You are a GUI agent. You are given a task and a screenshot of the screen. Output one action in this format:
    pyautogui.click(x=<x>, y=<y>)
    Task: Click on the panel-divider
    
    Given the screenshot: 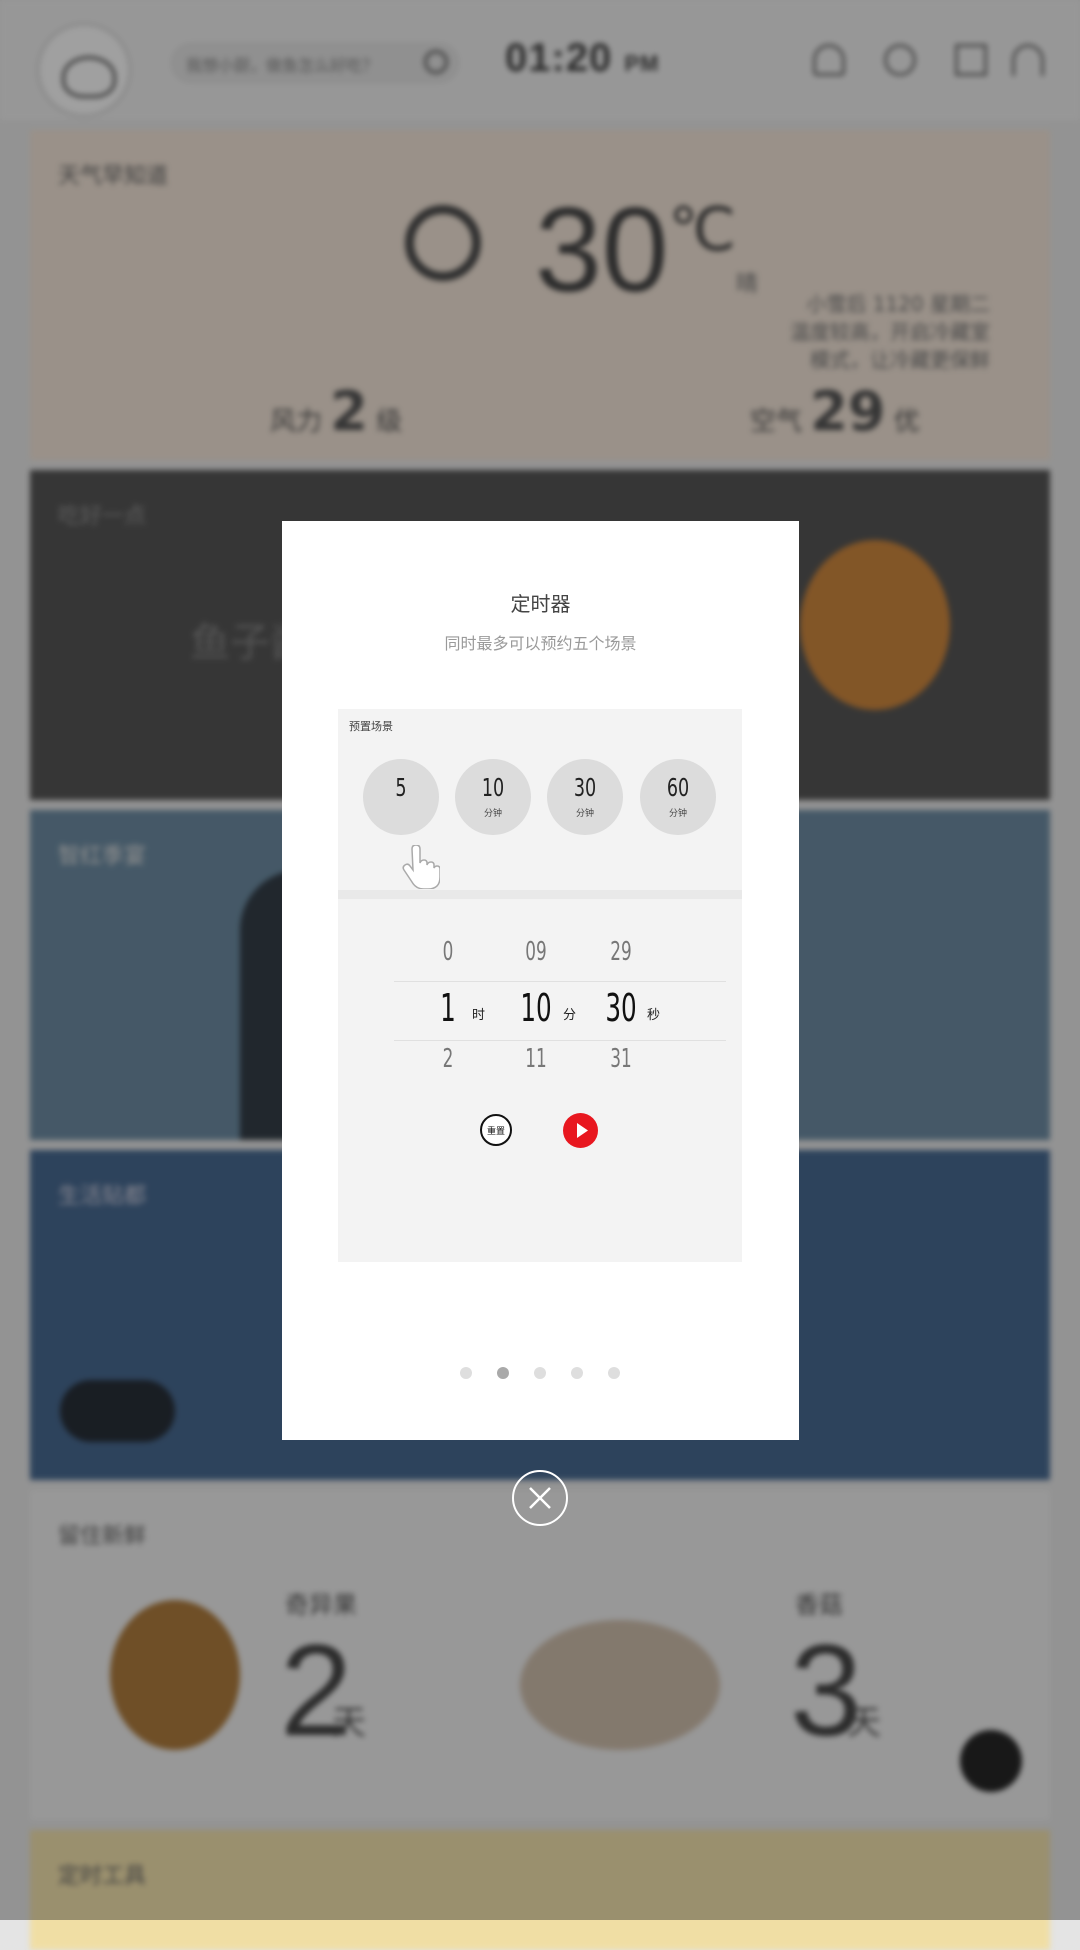 What is the action you would take?
    pyautogui.click(x=540, y=894)
    